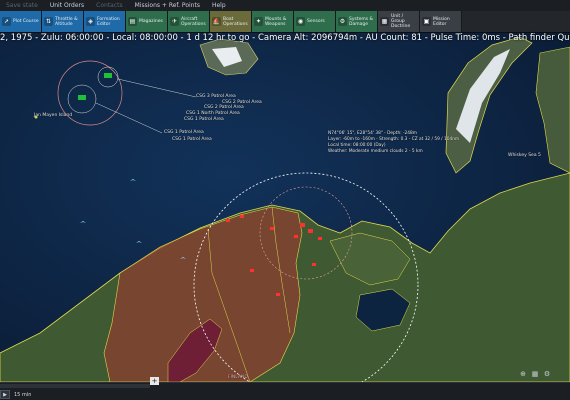 Image resolution: width=570 pixels, height=400 pixels. What do you see at coordinates (26, 21) in the screenshot?
I see `plot-course-label: Plot Course` at bounding box center [26, 21].